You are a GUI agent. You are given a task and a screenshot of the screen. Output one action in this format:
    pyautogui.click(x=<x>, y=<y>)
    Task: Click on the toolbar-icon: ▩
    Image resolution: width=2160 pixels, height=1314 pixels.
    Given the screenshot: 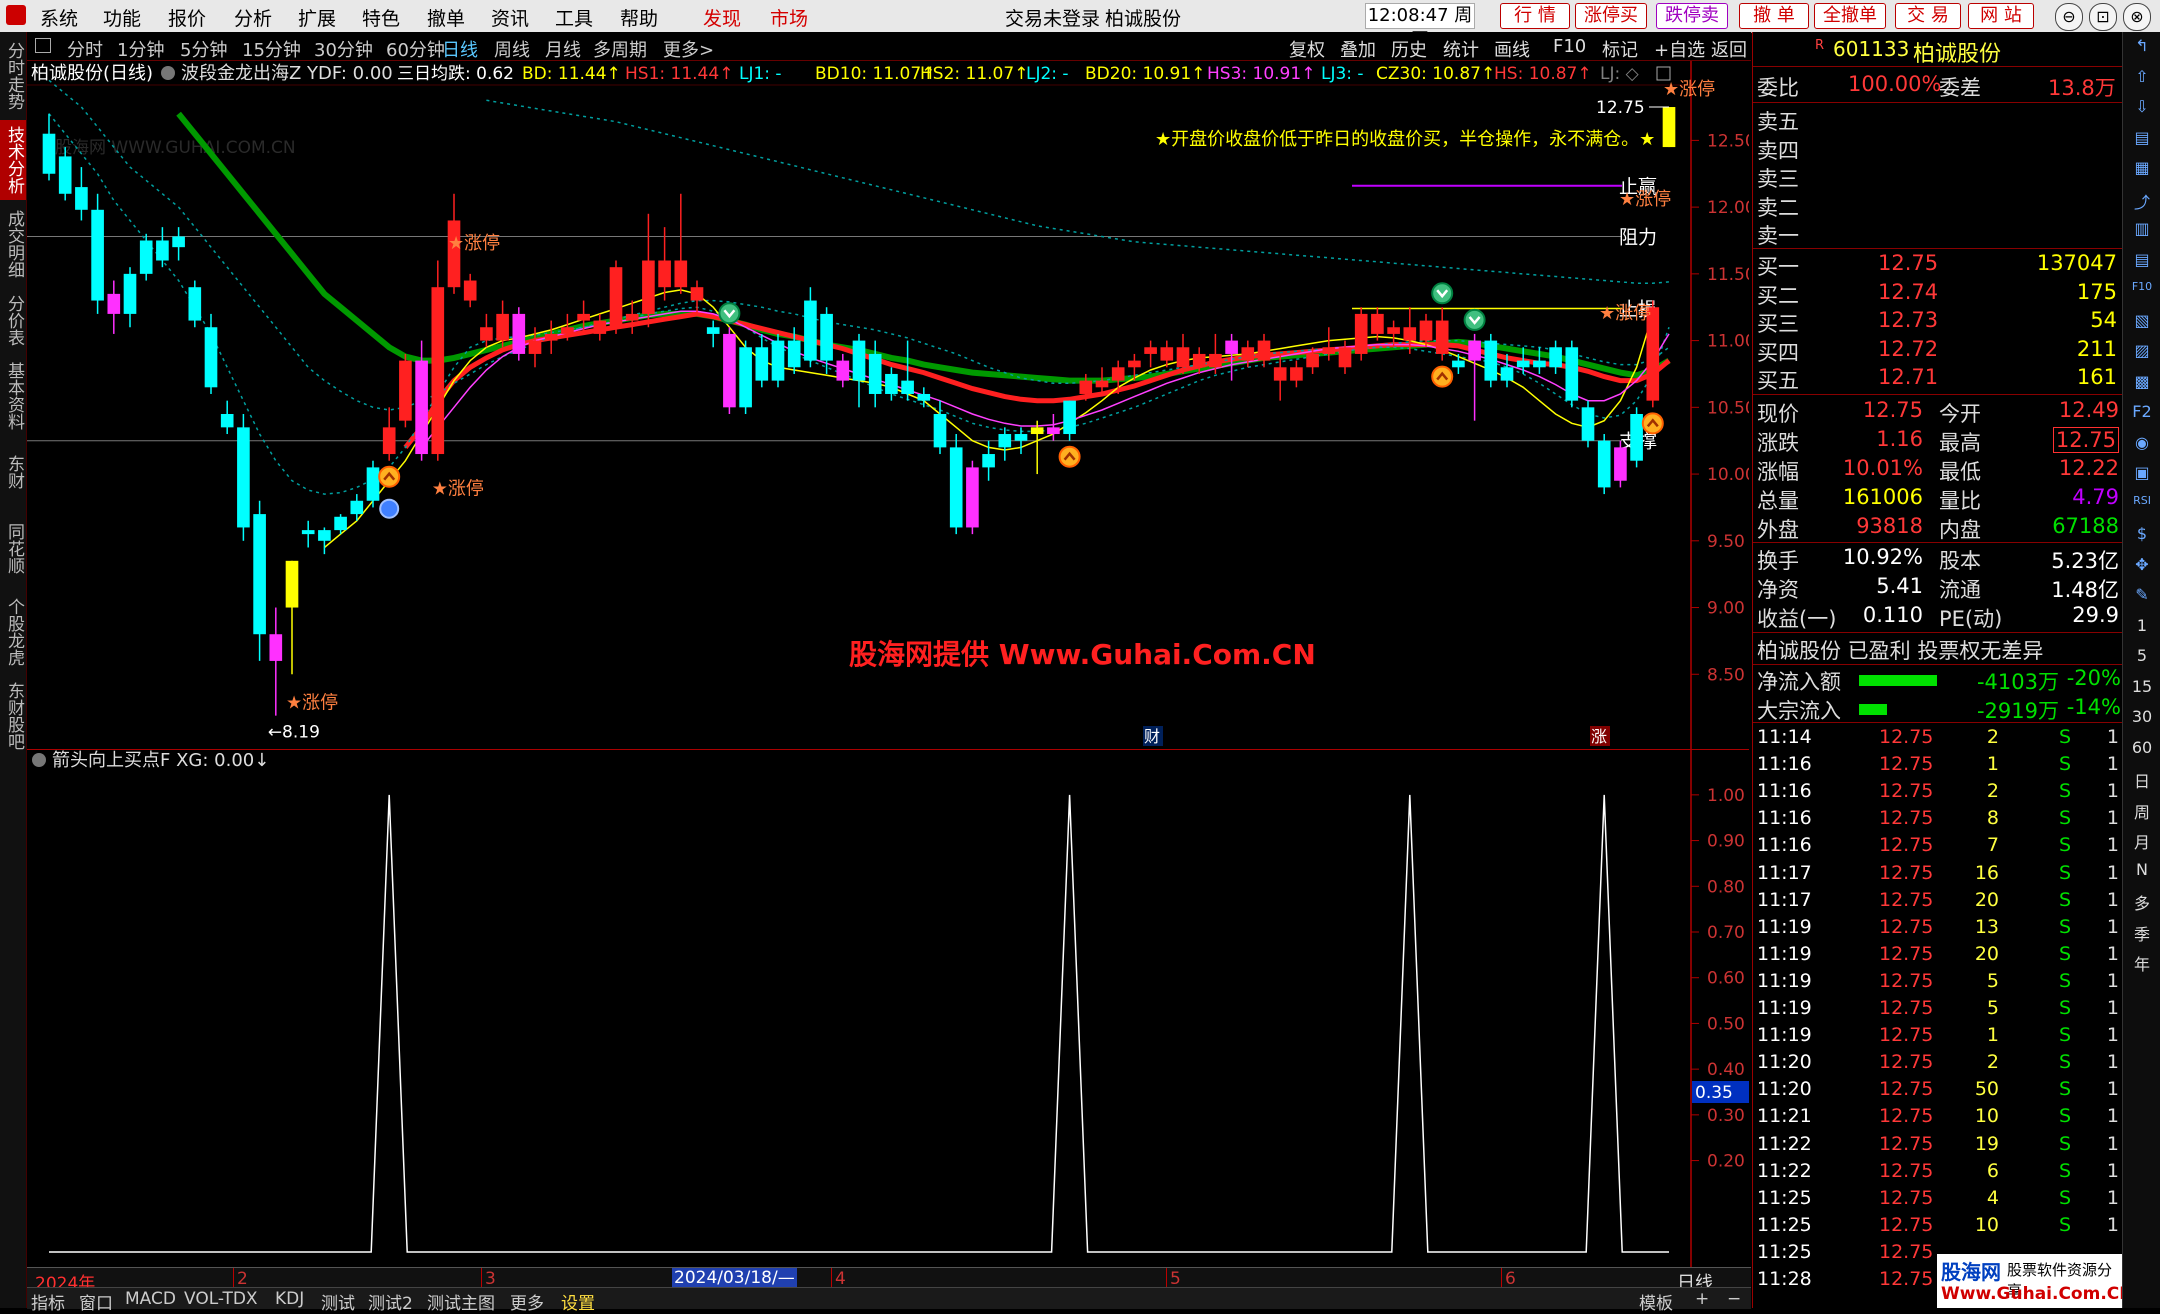 What is the action you would take?
    pyautogui.click(x=2142, y=385)
    